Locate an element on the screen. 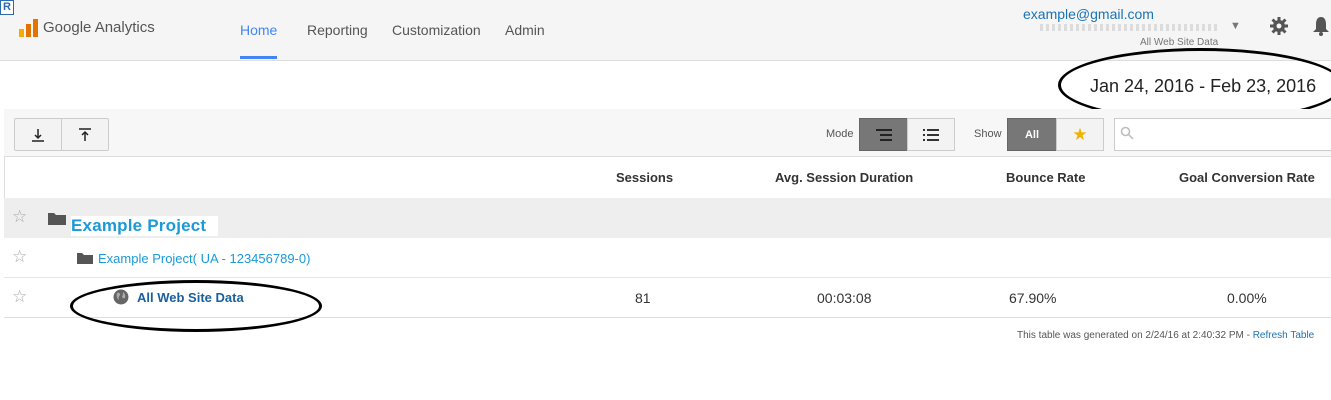 This screenshot has width=1331, height=400. show-all-button: All is located at coordinates (1032, 134).